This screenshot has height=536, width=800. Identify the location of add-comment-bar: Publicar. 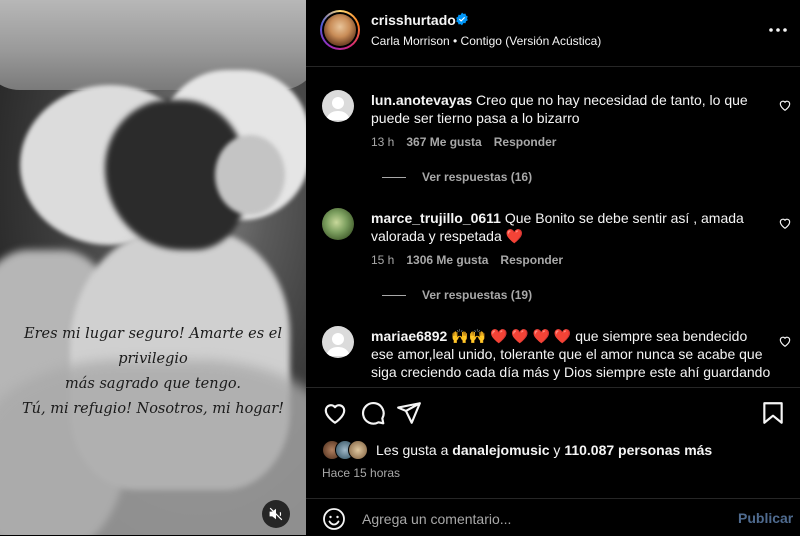
(553, 517).